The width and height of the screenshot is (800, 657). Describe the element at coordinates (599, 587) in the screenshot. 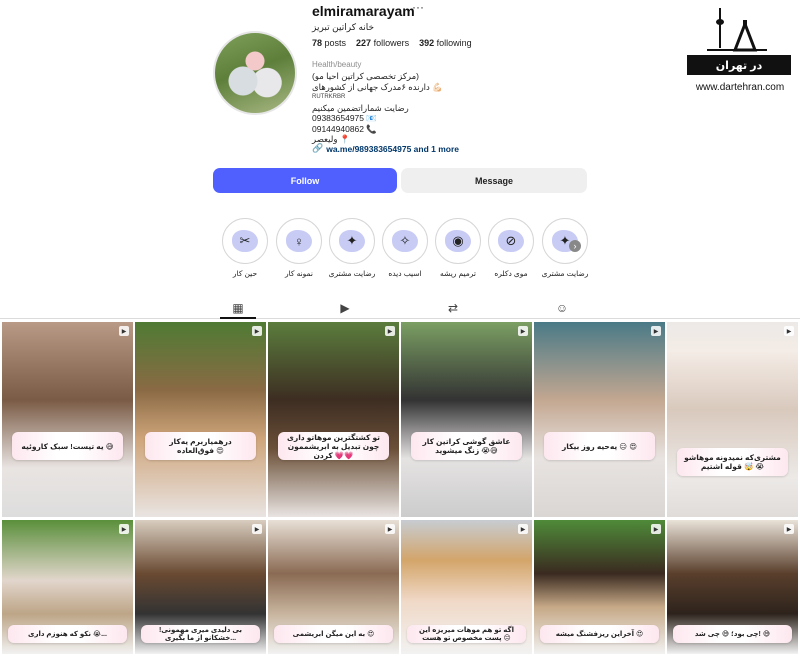

I see `post-tile: ▶ آخراین ریزفشنگ میشه 😍` at that location.